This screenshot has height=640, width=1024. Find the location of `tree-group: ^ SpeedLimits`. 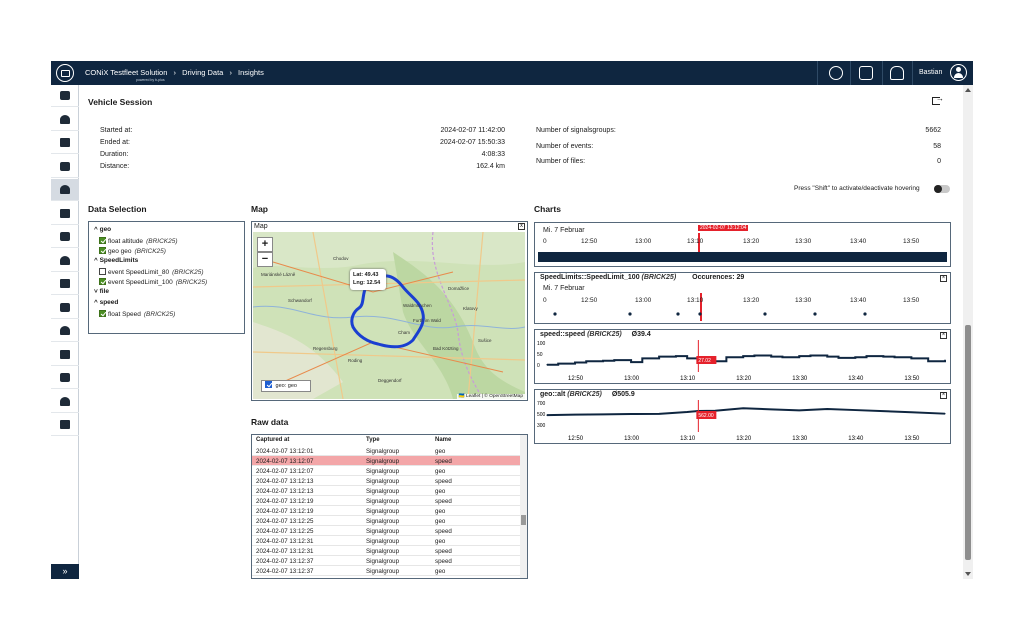

tree-group: ^ SpeedLimits is located at coordinates (116, 260).